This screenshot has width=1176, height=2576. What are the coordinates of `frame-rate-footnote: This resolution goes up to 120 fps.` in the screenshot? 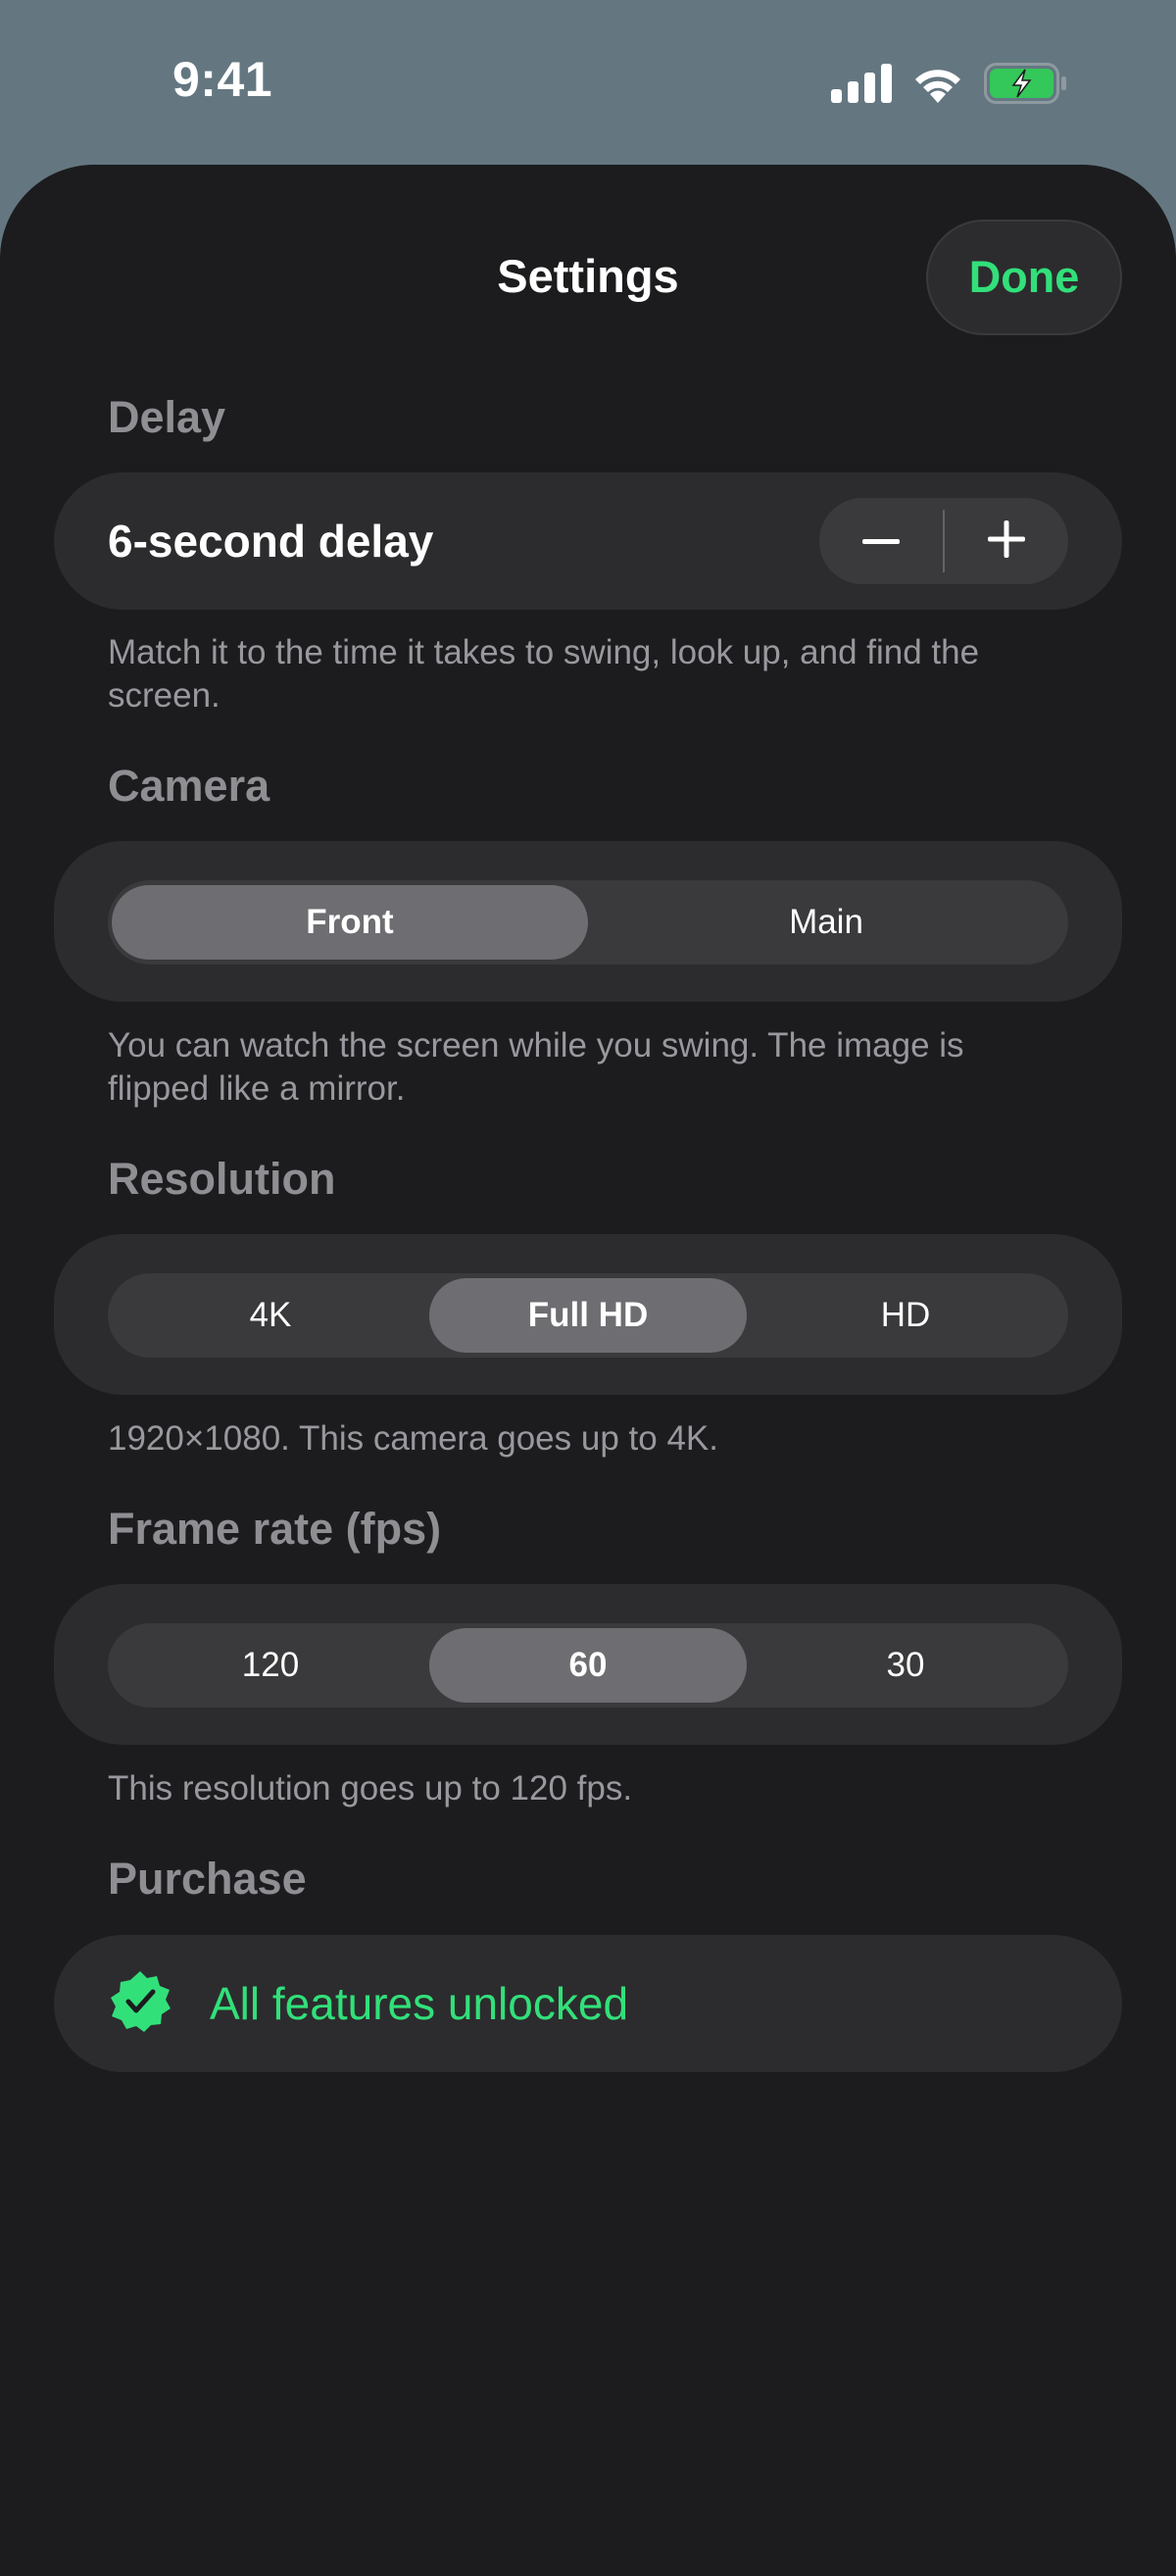 It's located at (370, 1788).